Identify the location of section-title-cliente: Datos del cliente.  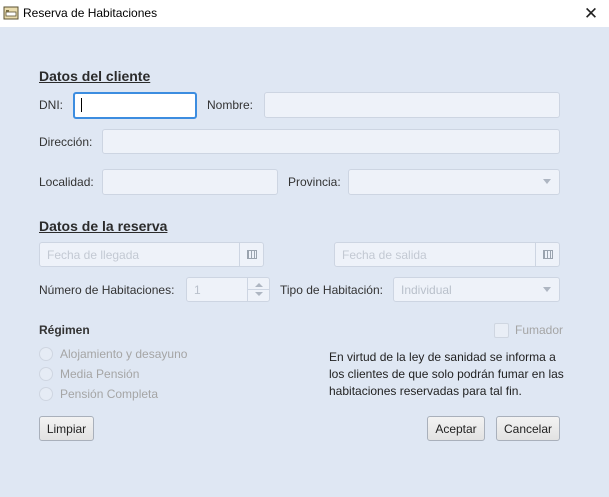
(95, 76).